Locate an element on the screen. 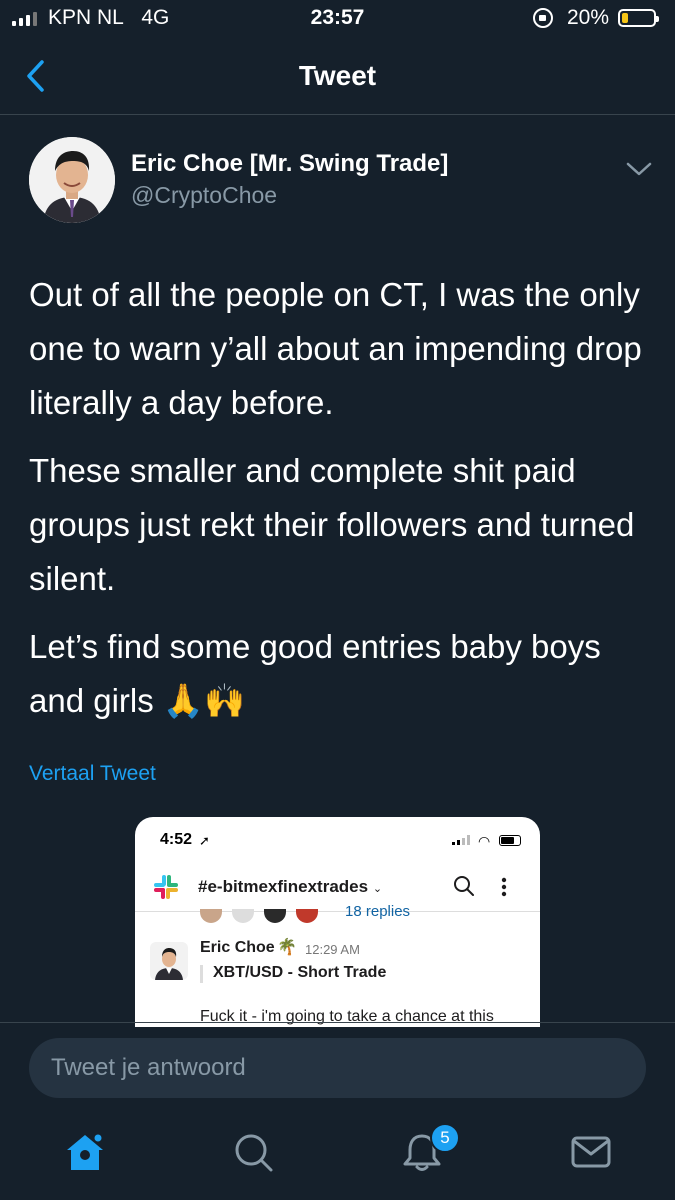  message-author: Eric Choe is located at coordinates (237, 947).